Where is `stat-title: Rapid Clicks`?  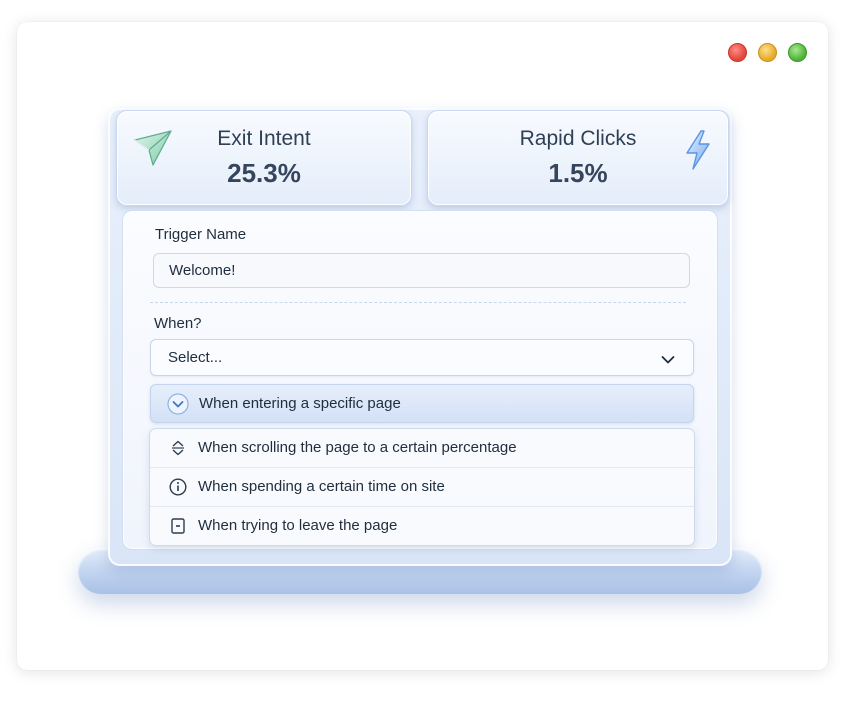 stat-title: Rapid Clicks is located at coordinates (578, 138).